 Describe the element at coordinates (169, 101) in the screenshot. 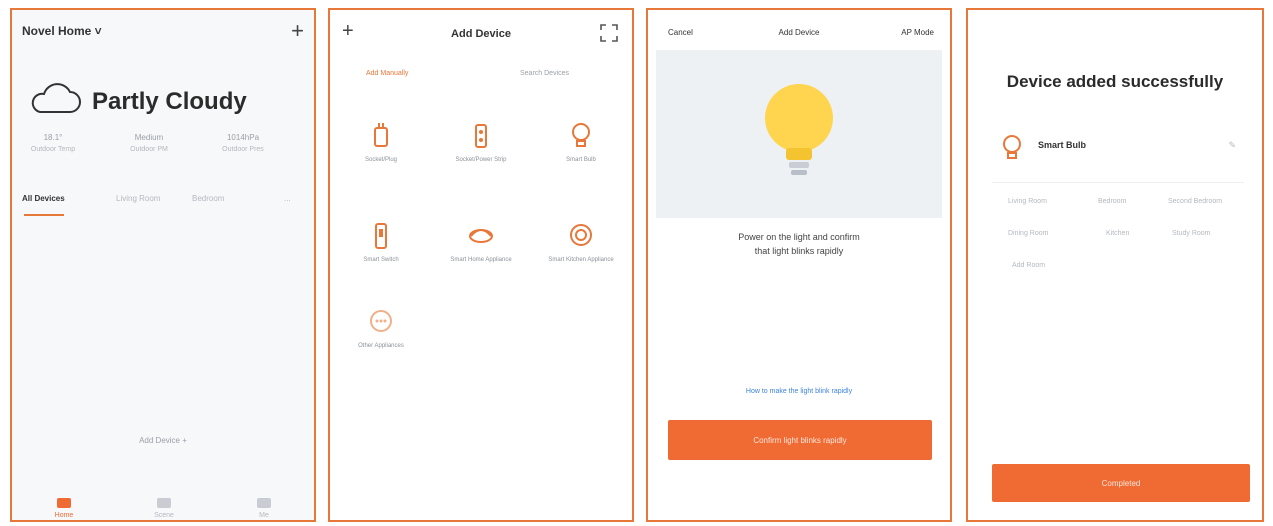

I see `weather-label: Partly Cloudy` at that location.